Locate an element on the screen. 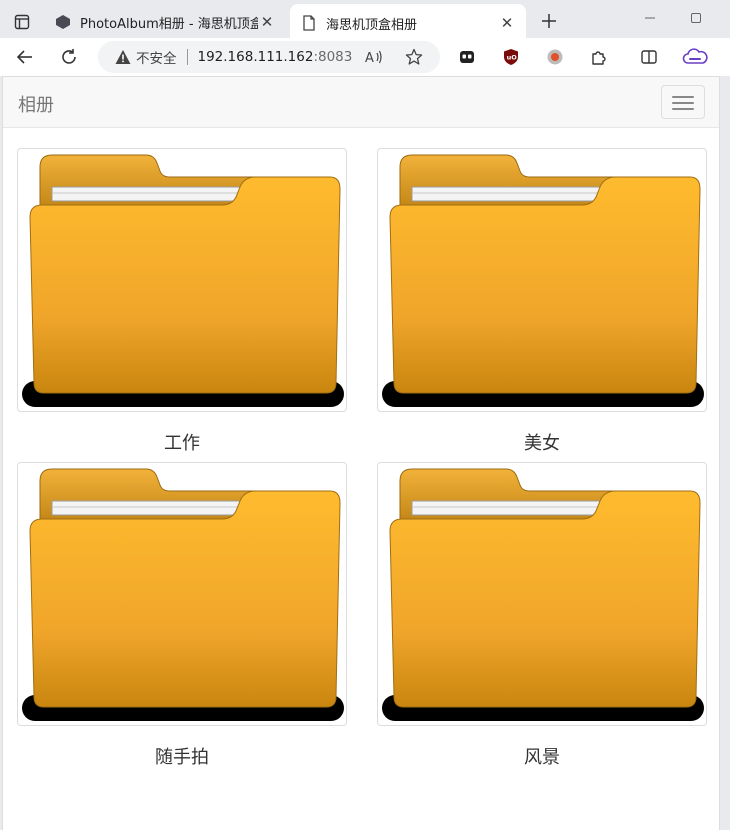 The width and height of the screenshot is (730, 830). address-bar: 不安全 192.168.111.162 :8083 A is located at coordinates (269, 57).